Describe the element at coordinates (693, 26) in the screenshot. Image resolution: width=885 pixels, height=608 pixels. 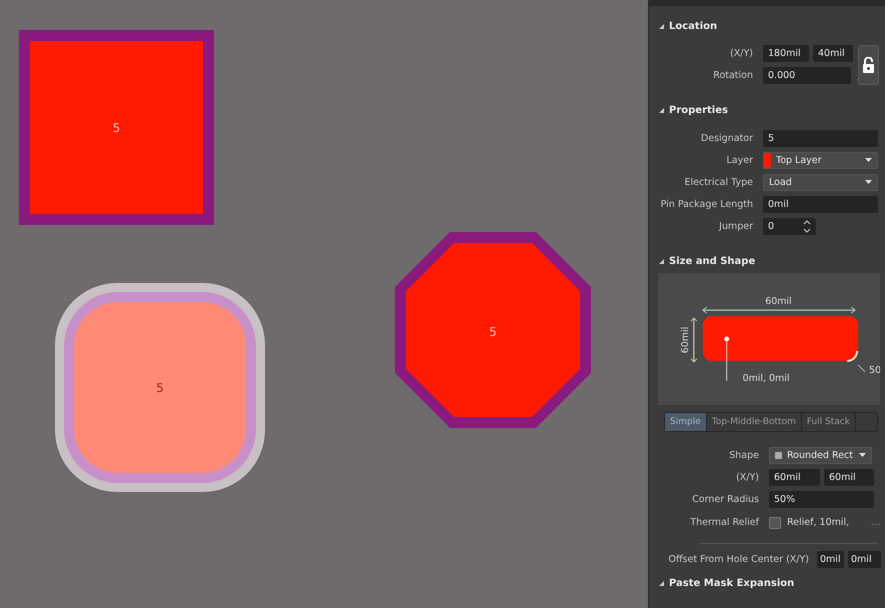
I see `section-title: Location` at that location.